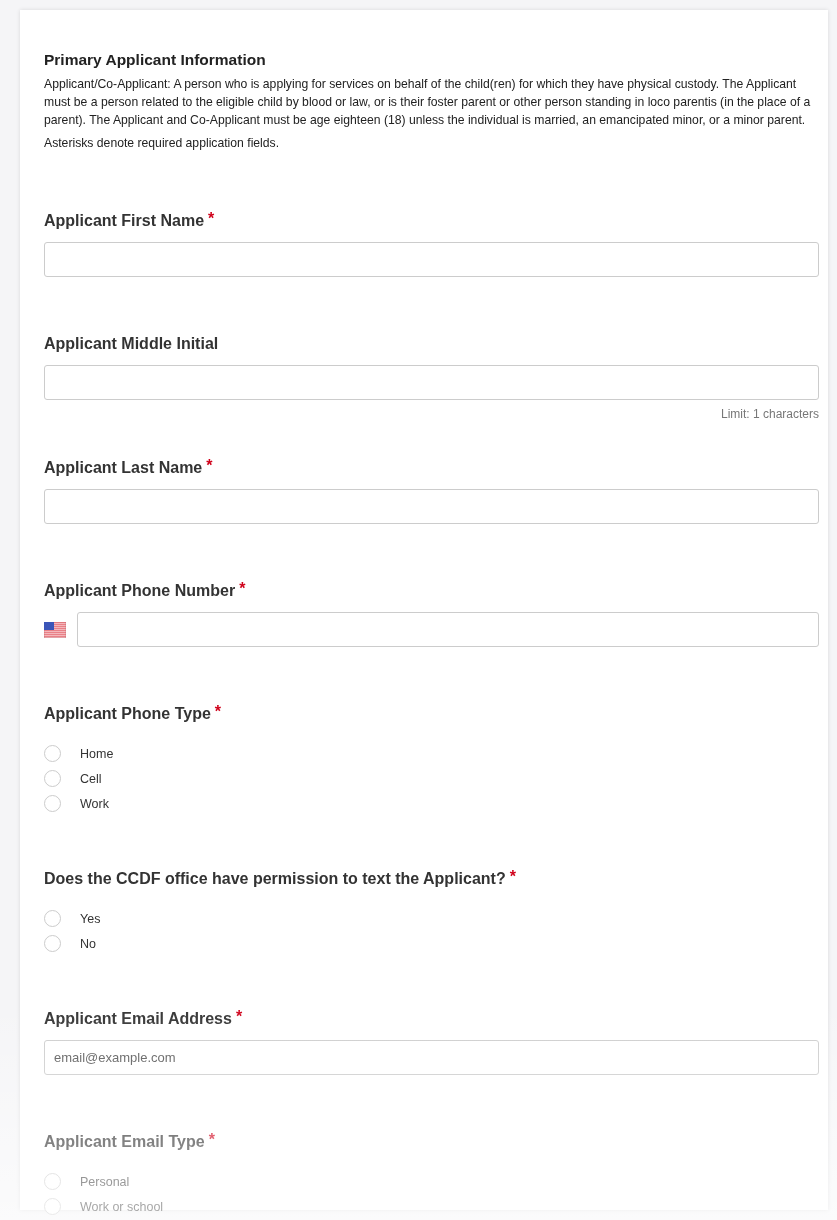  Describe the element at coordinates (123, 468) in the screenshot. I see `field-label: Applicant Last Name` at that location.